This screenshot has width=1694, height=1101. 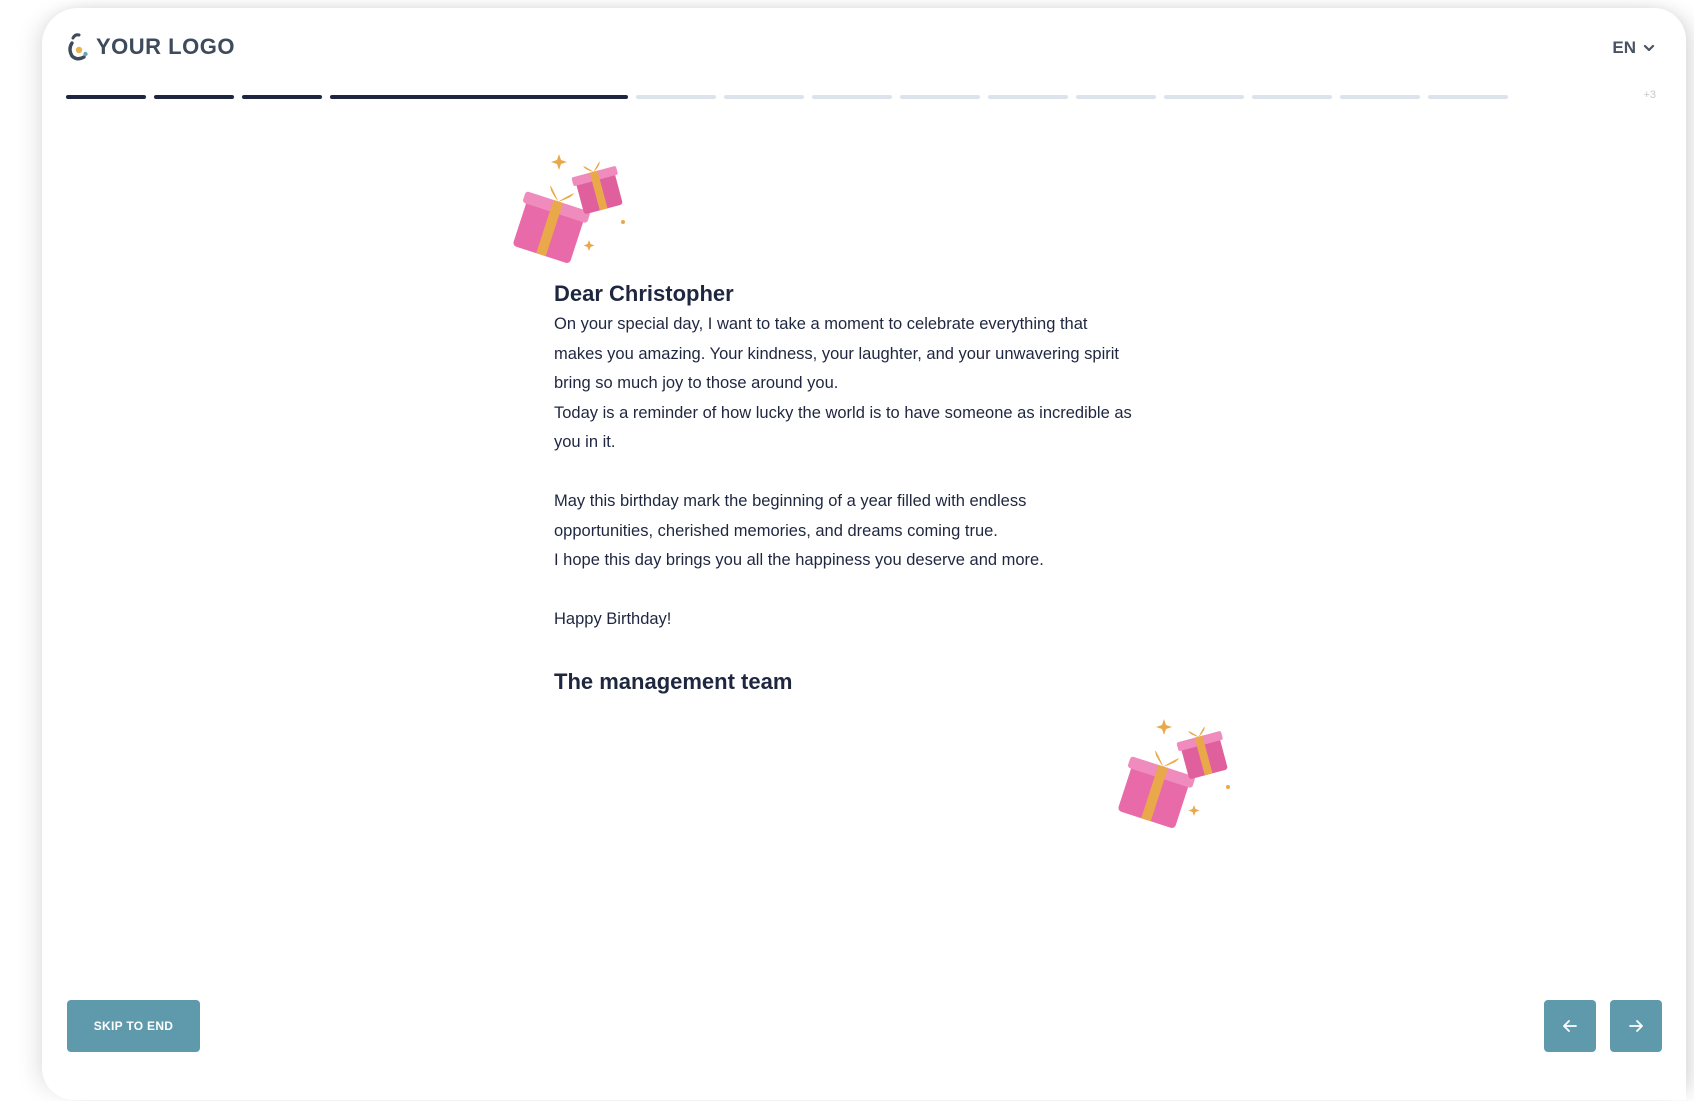 I want to click on letter-closing: Happy Birthday!, so click(x=613, y=619).